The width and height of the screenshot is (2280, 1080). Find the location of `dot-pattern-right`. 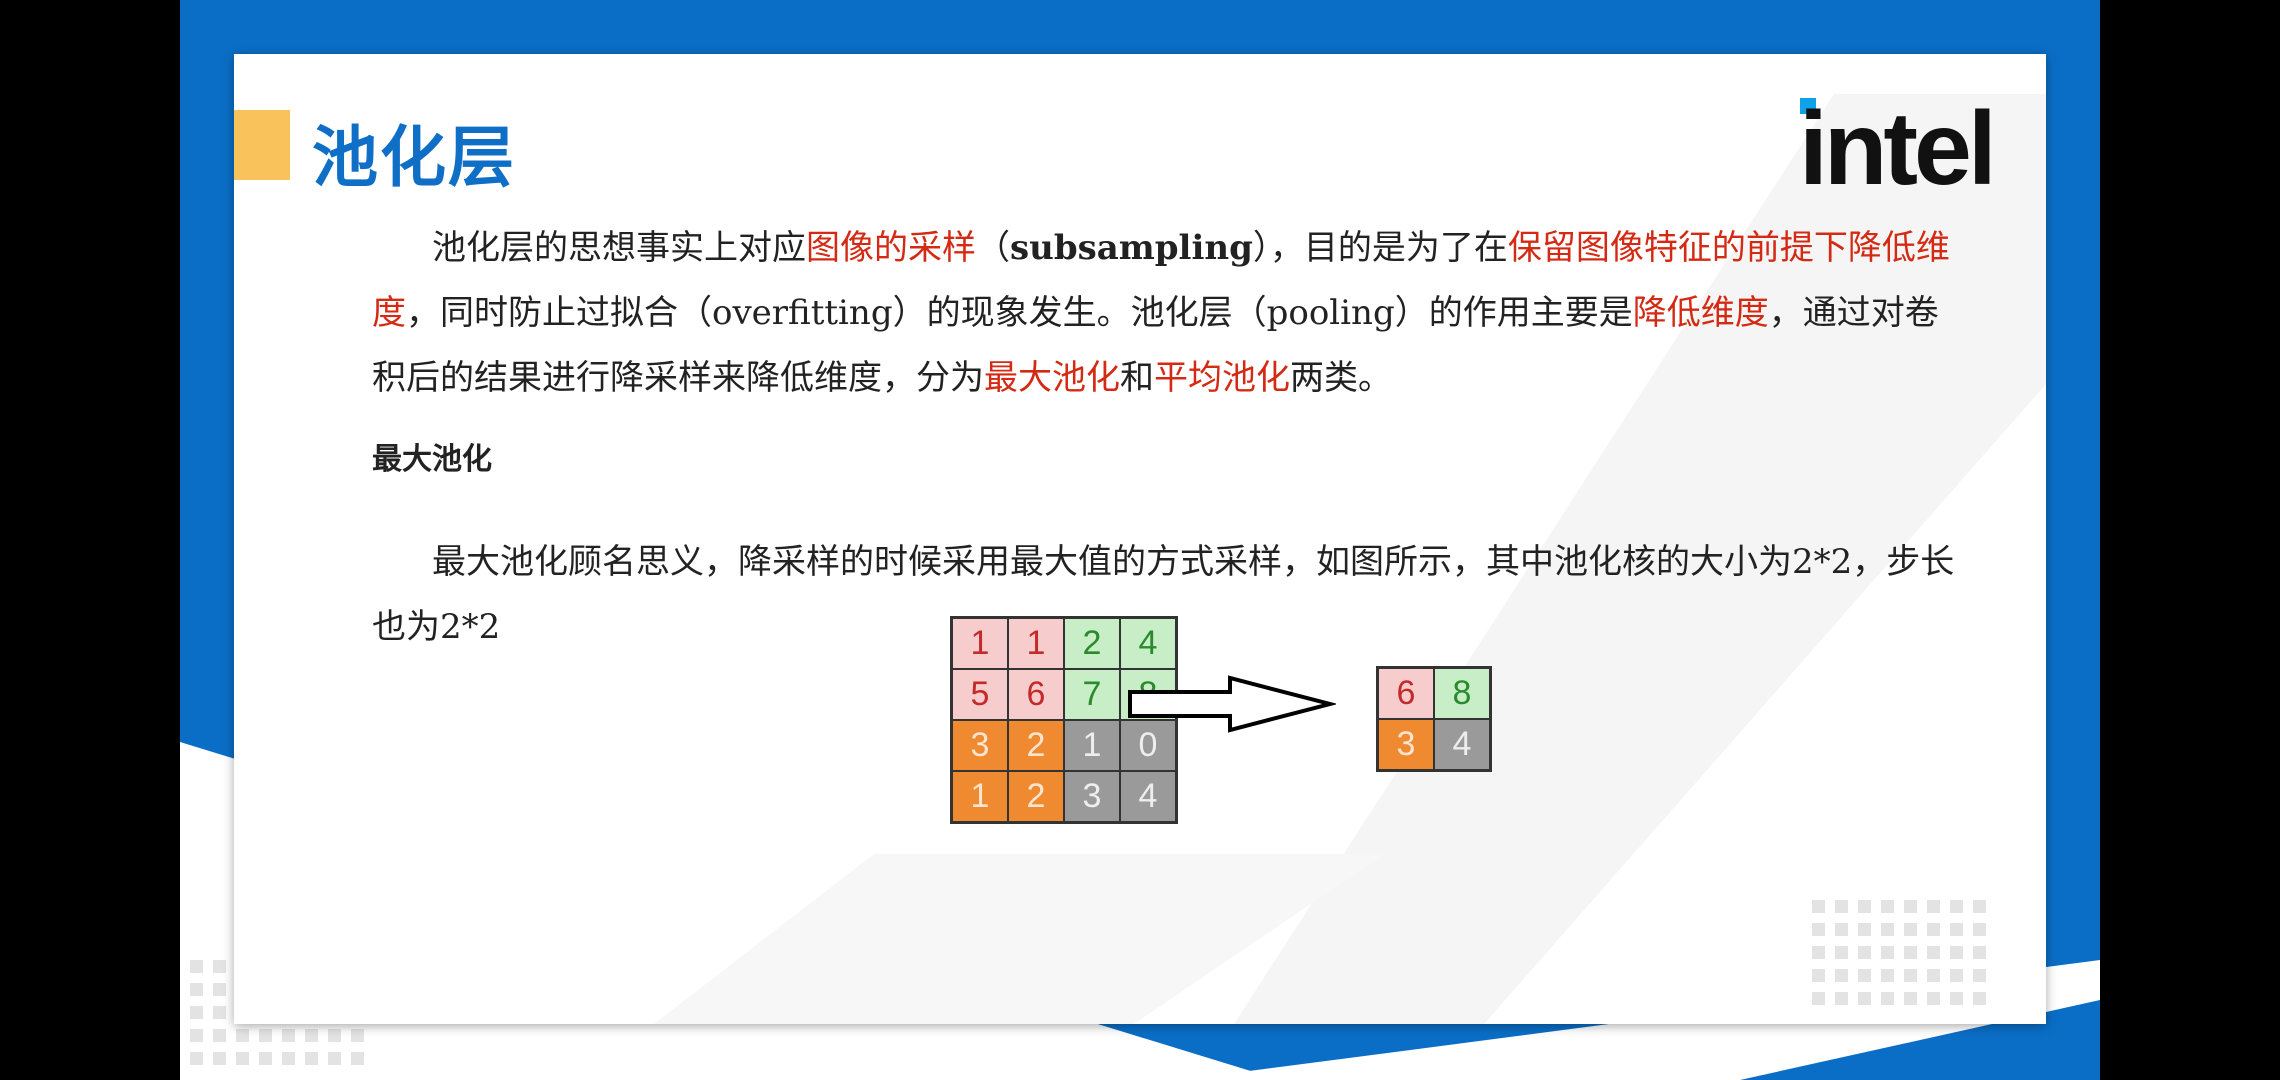

dot-pattern-right is located at coordinates (1899, 952).